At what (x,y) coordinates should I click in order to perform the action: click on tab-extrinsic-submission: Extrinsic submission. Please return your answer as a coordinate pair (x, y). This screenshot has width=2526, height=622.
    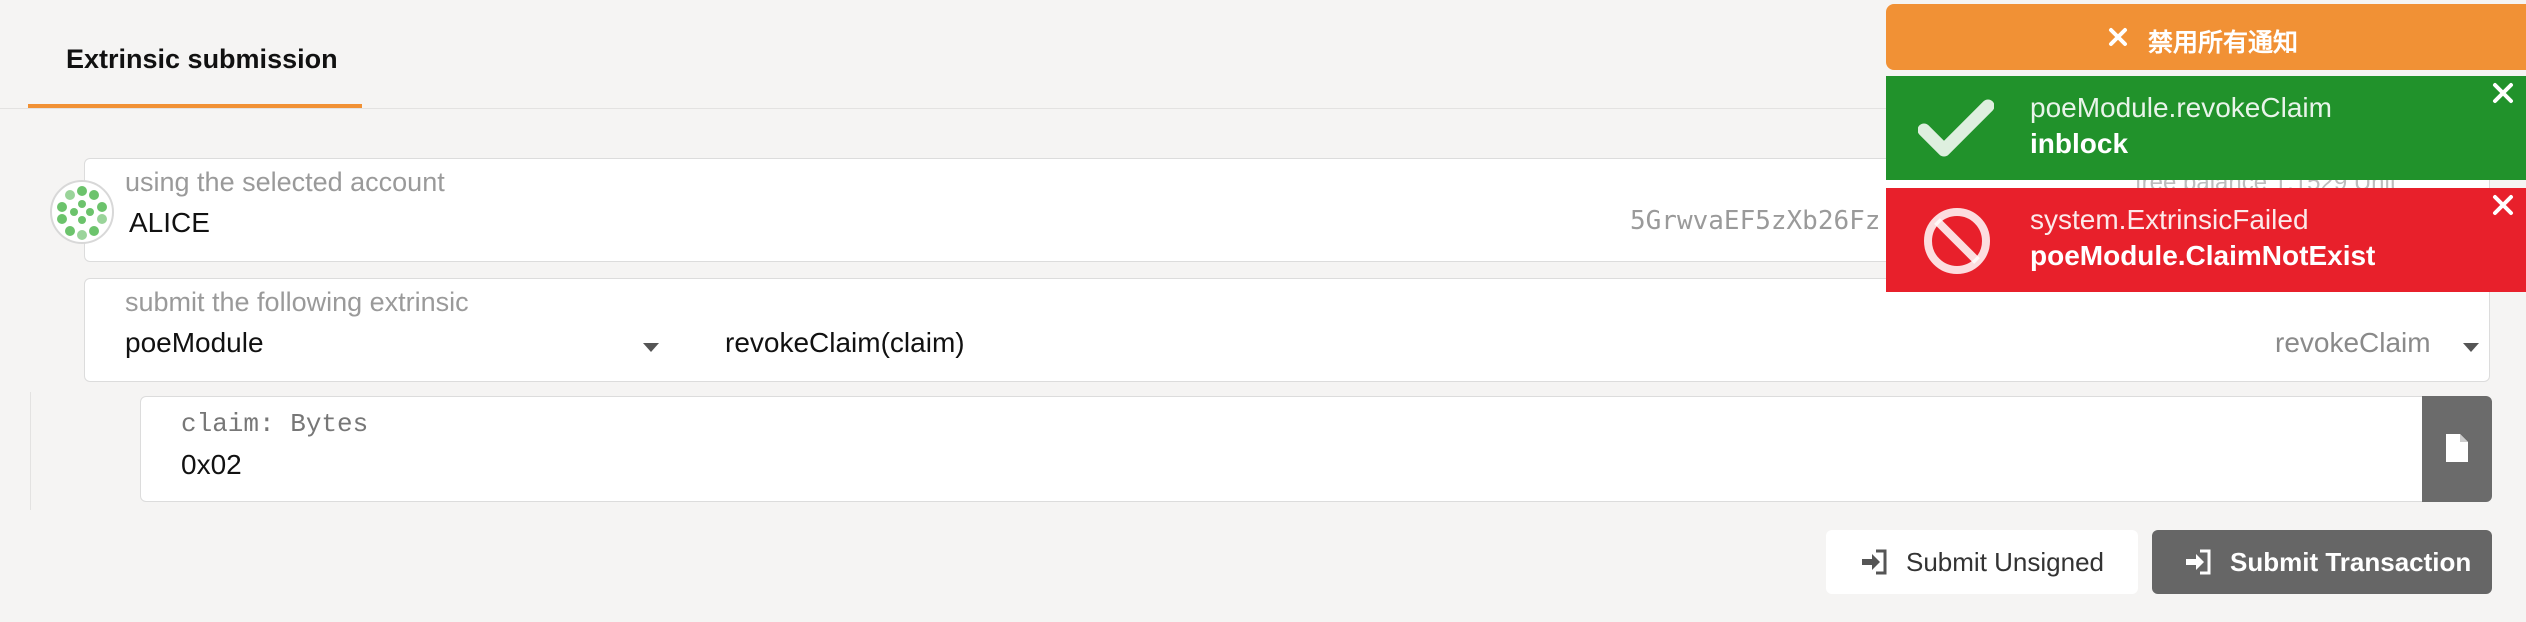
    Looking at the image, I should click on (195, 54).